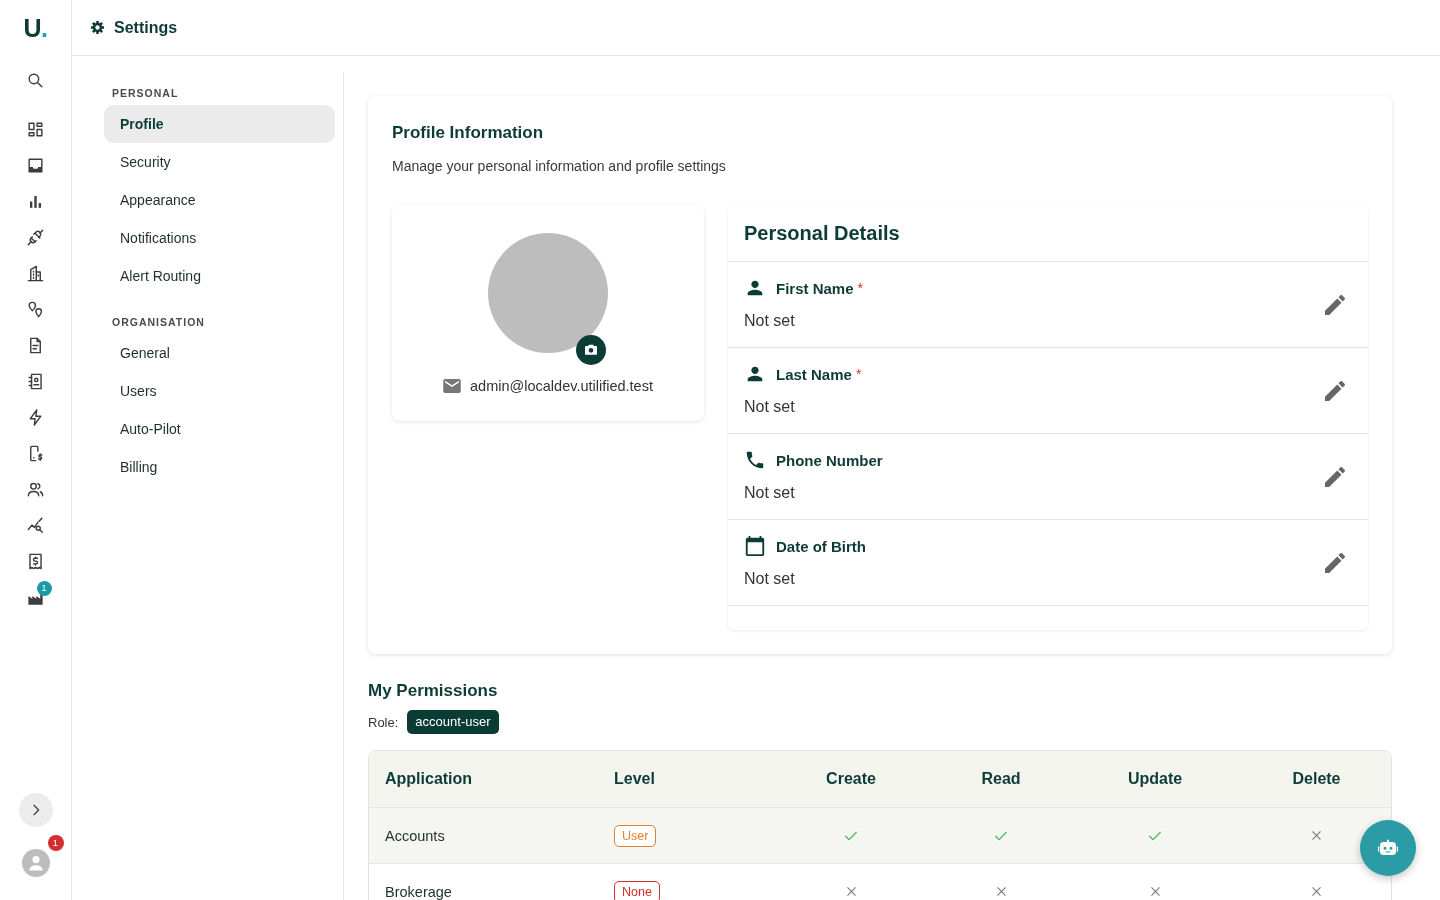 This screenshot has width=1440, height=900. Describe the element at coordinates (429, 779) in the screenshot. I see `column-header: Application` at that location.